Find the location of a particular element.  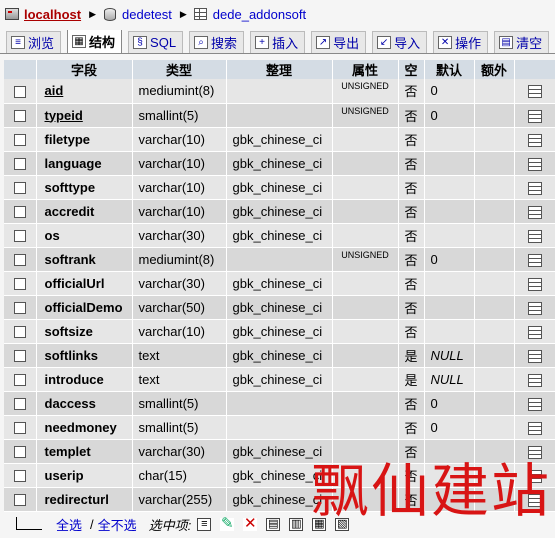

breadcrumb-database: dedetest is located at coordinates (137, 14).